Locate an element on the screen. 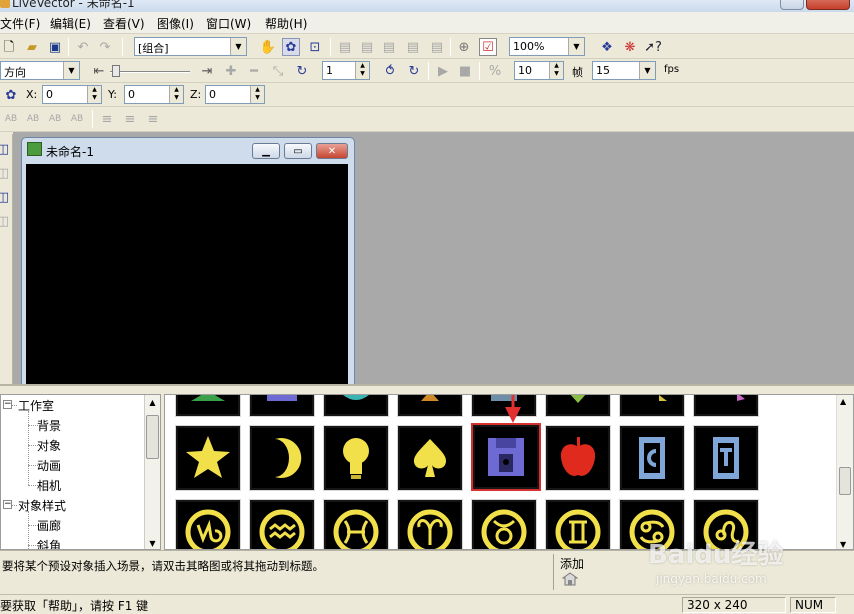 The width and height of the screenshot is (854, 614). globe-icon: ⊕ is located at coordinates (464, 47).